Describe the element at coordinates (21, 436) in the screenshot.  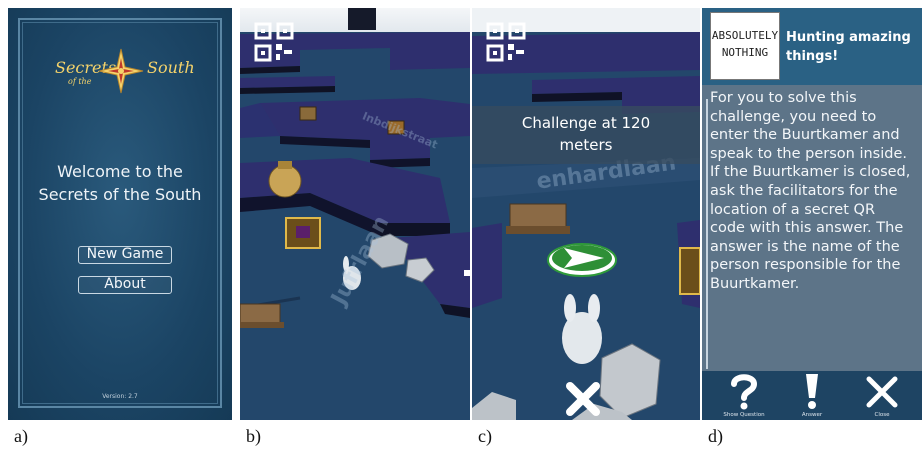
I see `caption-a: a)` at that location.